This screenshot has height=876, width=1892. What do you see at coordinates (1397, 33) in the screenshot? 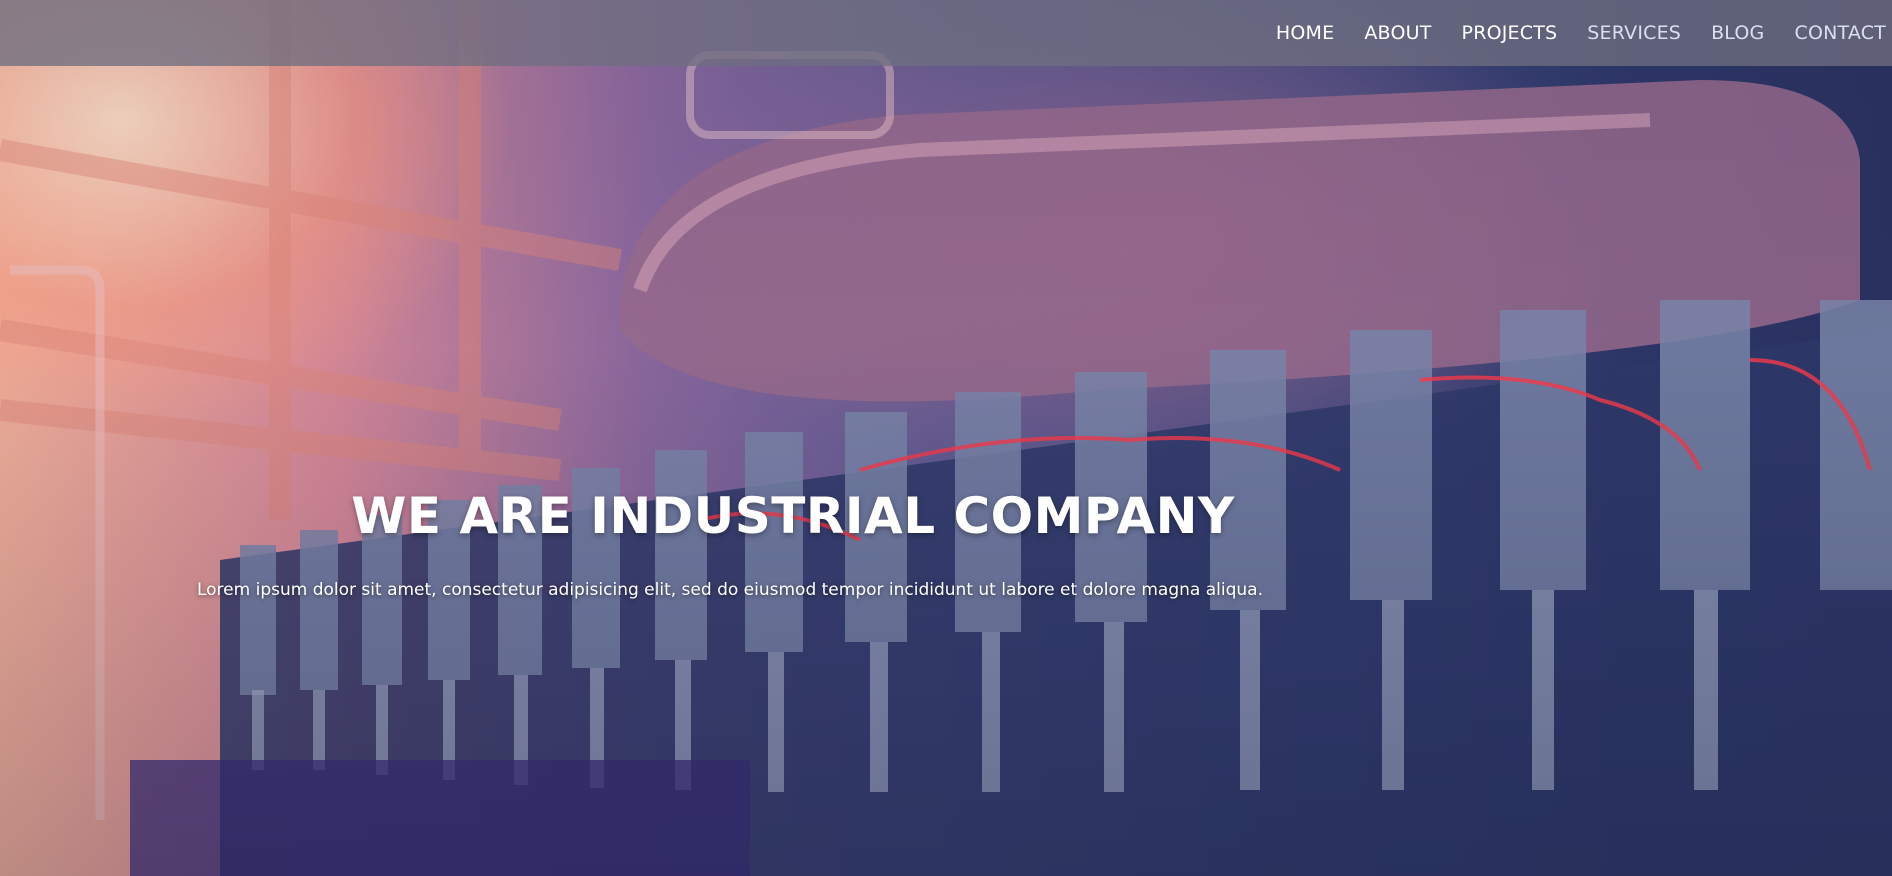
I see `nav-about: ABOUT` at bounding box center [1397, 33].